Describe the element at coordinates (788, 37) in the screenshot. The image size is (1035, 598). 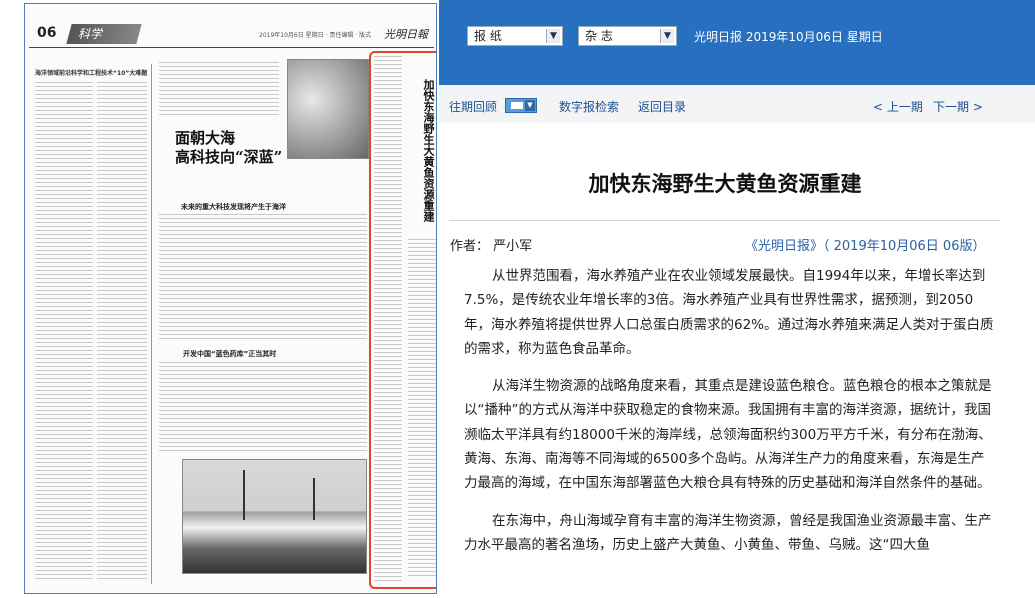
I see `issue-info: 光明日报 2019年10月06日 星期日` at that location.